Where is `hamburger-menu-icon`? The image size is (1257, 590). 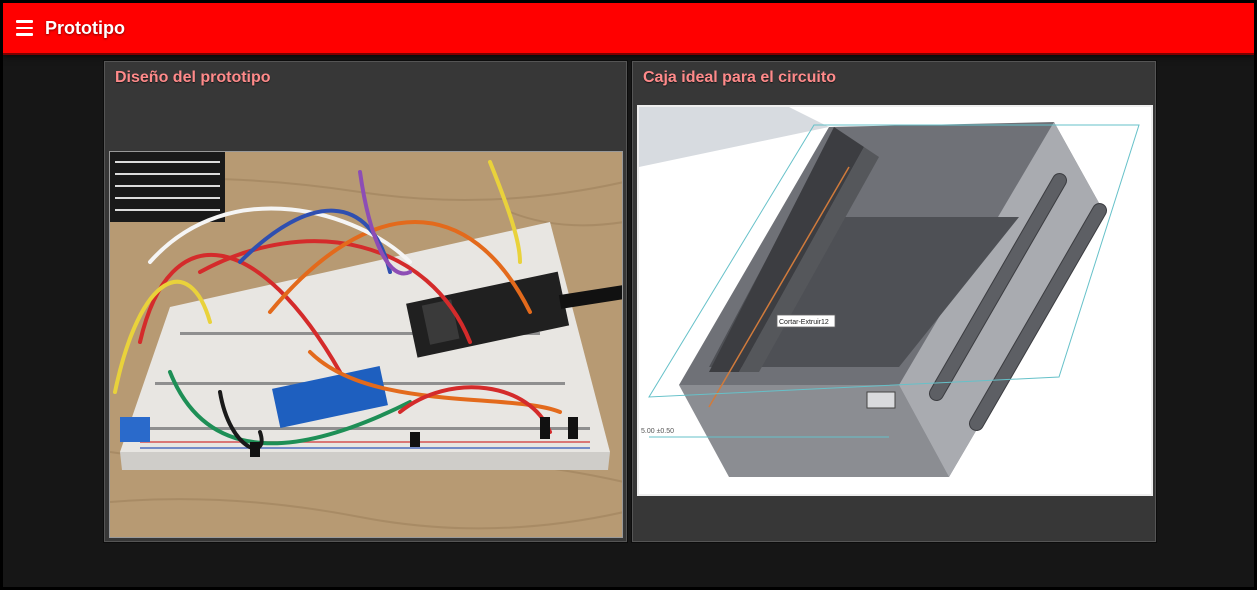 hamburger-menu-icon is located at coordinates (28, 28).